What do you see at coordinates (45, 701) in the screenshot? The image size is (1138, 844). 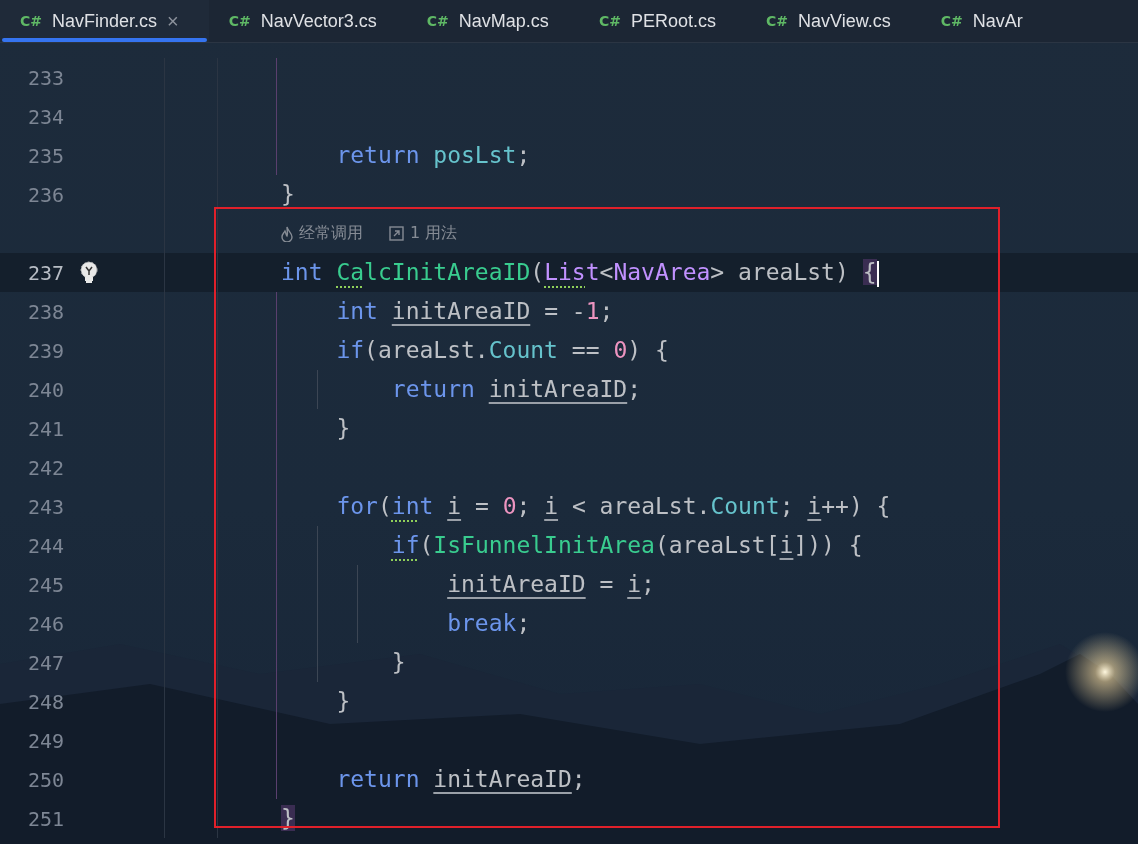 I see `line-number: 248` at bounding box center [45, 701].